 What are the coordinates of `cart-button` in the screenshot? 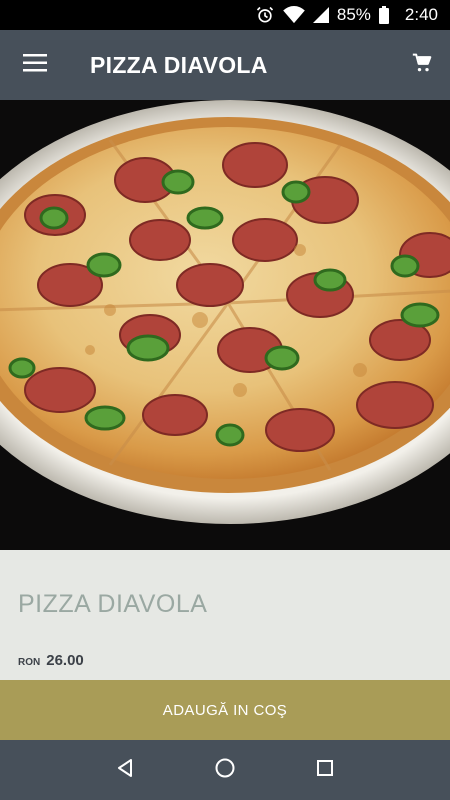 It's located at (422, 65).